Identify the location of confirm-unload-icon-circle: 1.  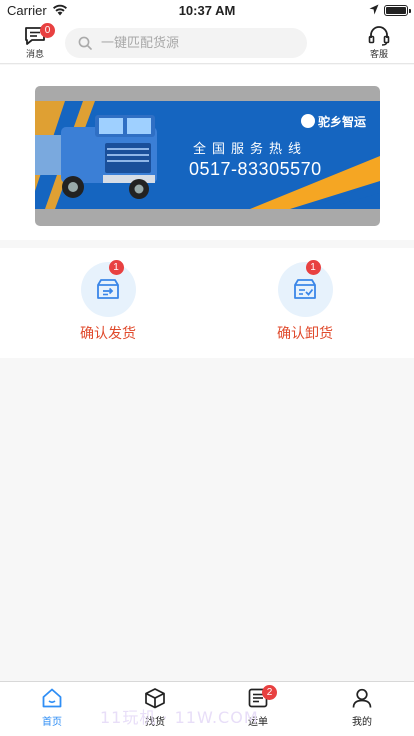
(305, 288).